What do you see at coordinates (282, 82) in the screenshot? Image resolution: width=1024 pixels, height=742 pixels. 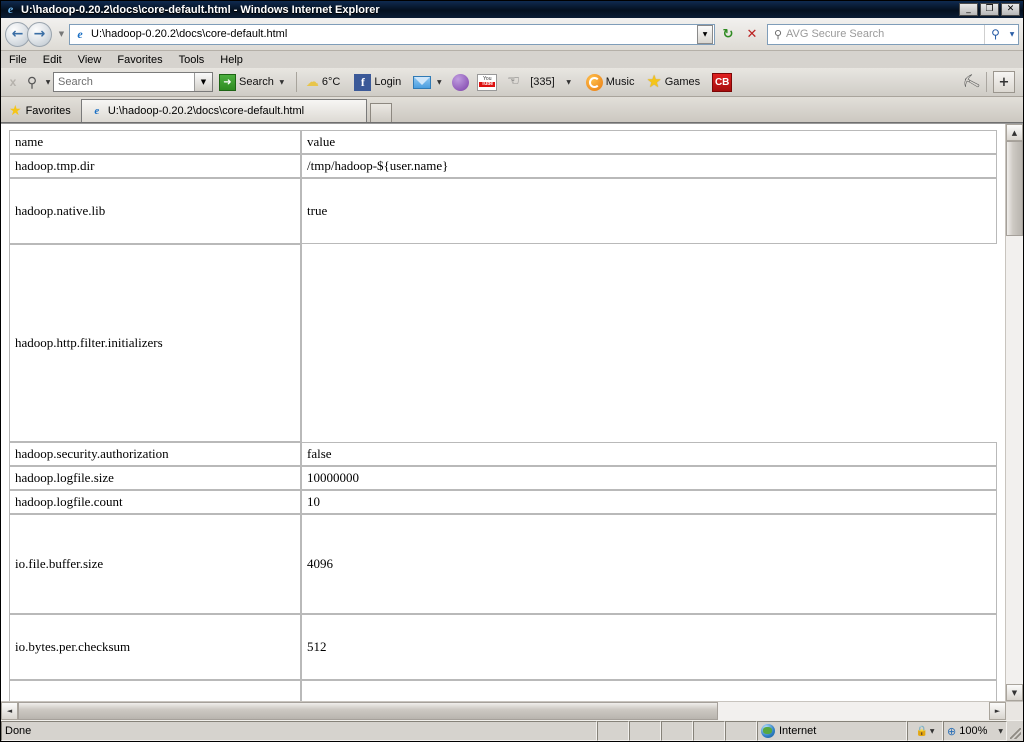 I see `avg-search-button-caret-icon: ▼` at bounding box center [282, 82].